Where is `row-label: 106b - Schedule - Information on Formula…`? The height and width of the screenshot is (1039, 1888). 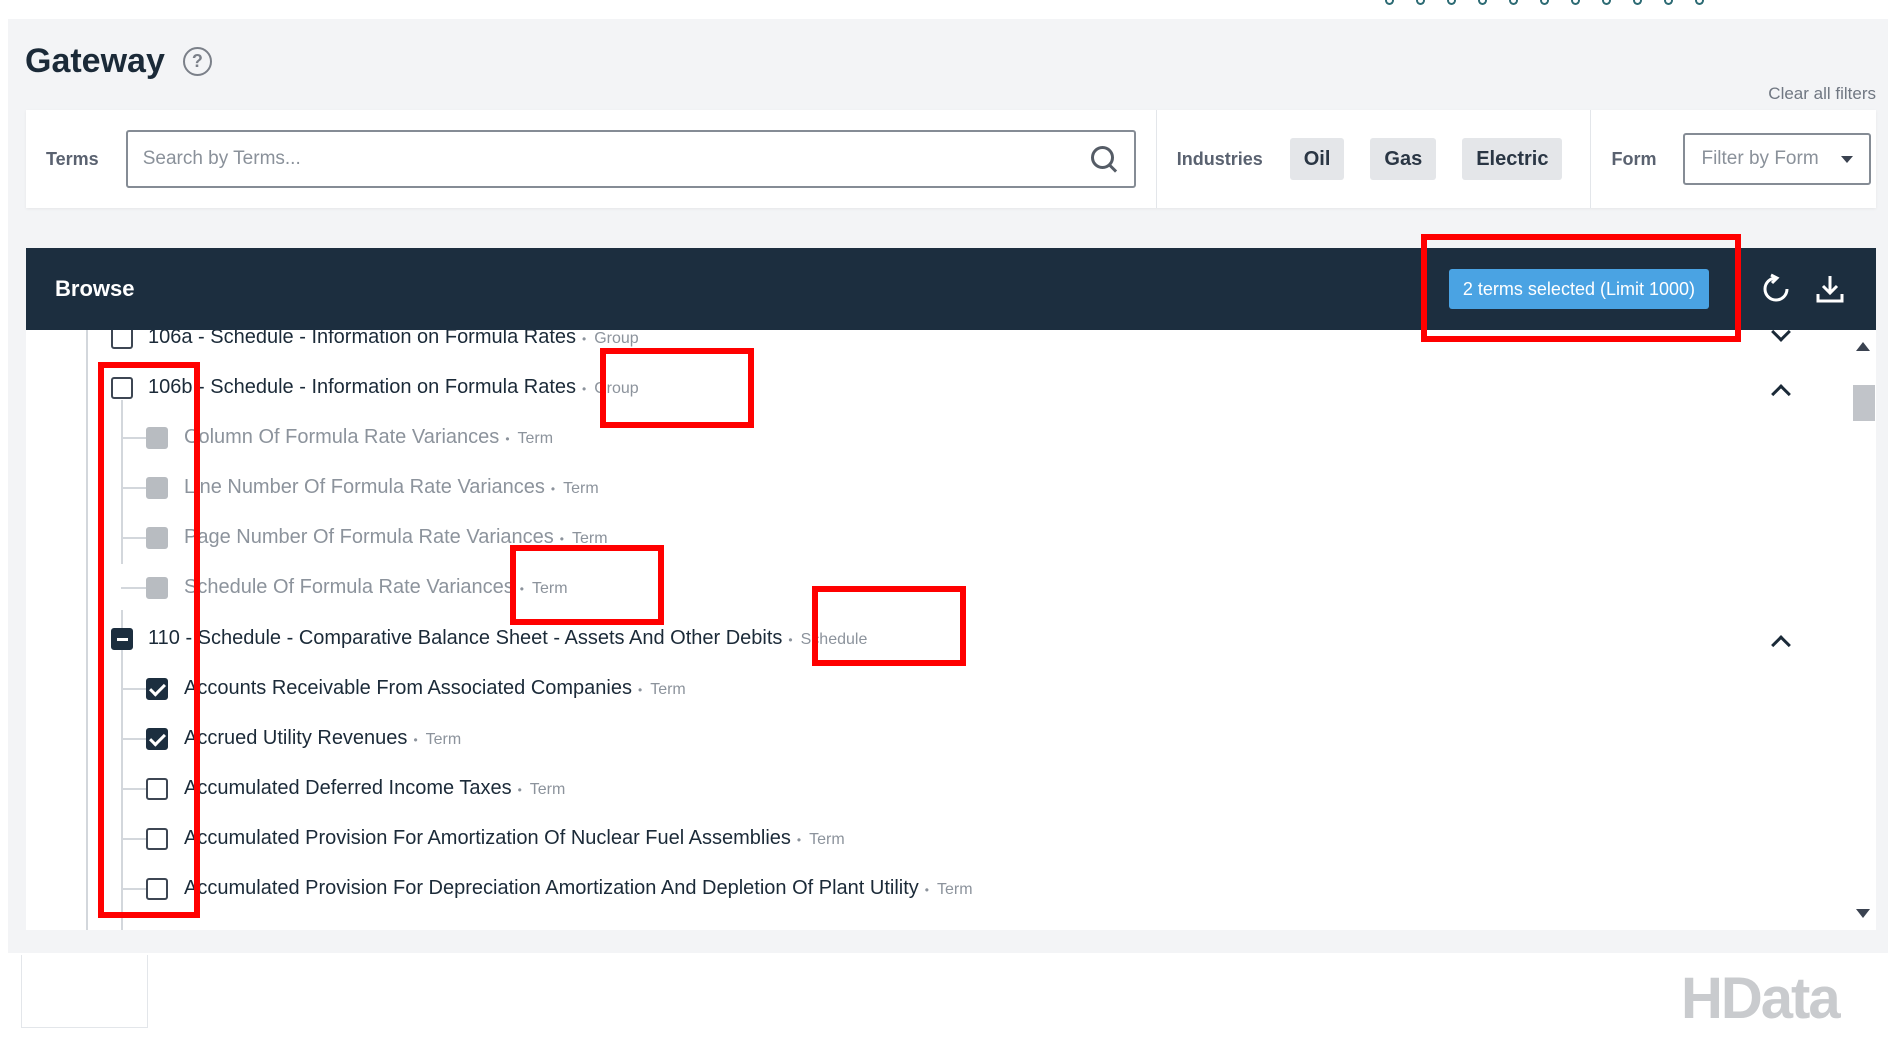
row-label: 106b - Schedule - Information on Formula… is located at coordinates (393, 387).